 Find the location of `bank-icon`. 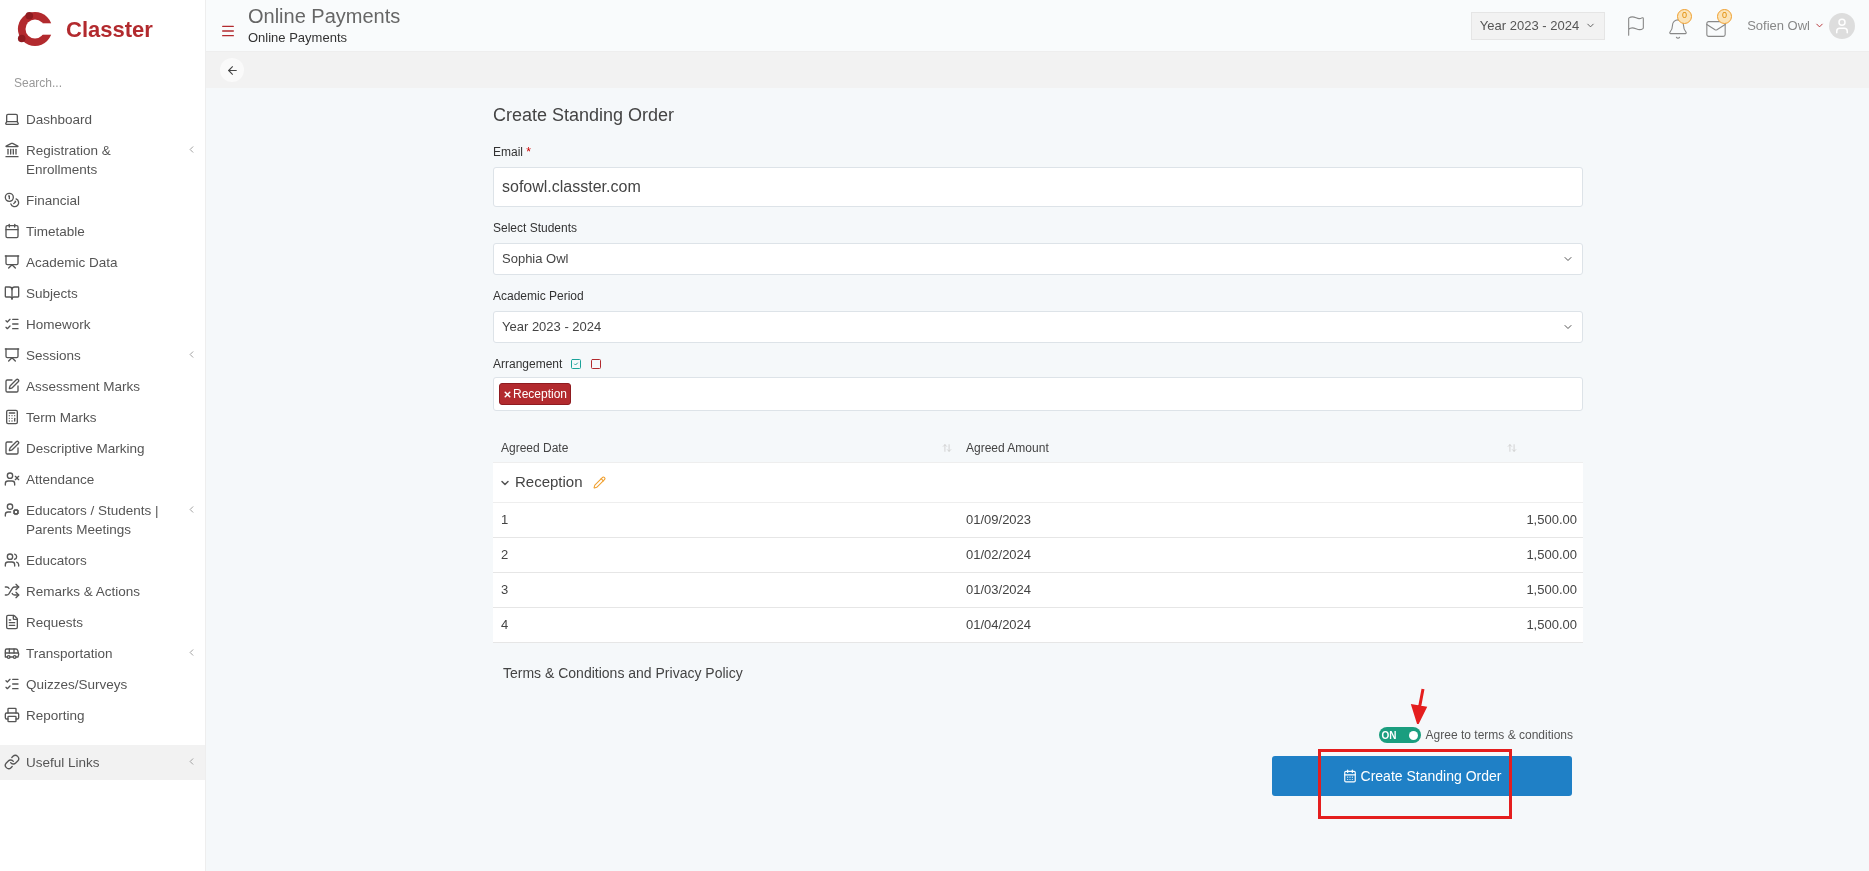

bank-icon is located at coordinates (12, 150).